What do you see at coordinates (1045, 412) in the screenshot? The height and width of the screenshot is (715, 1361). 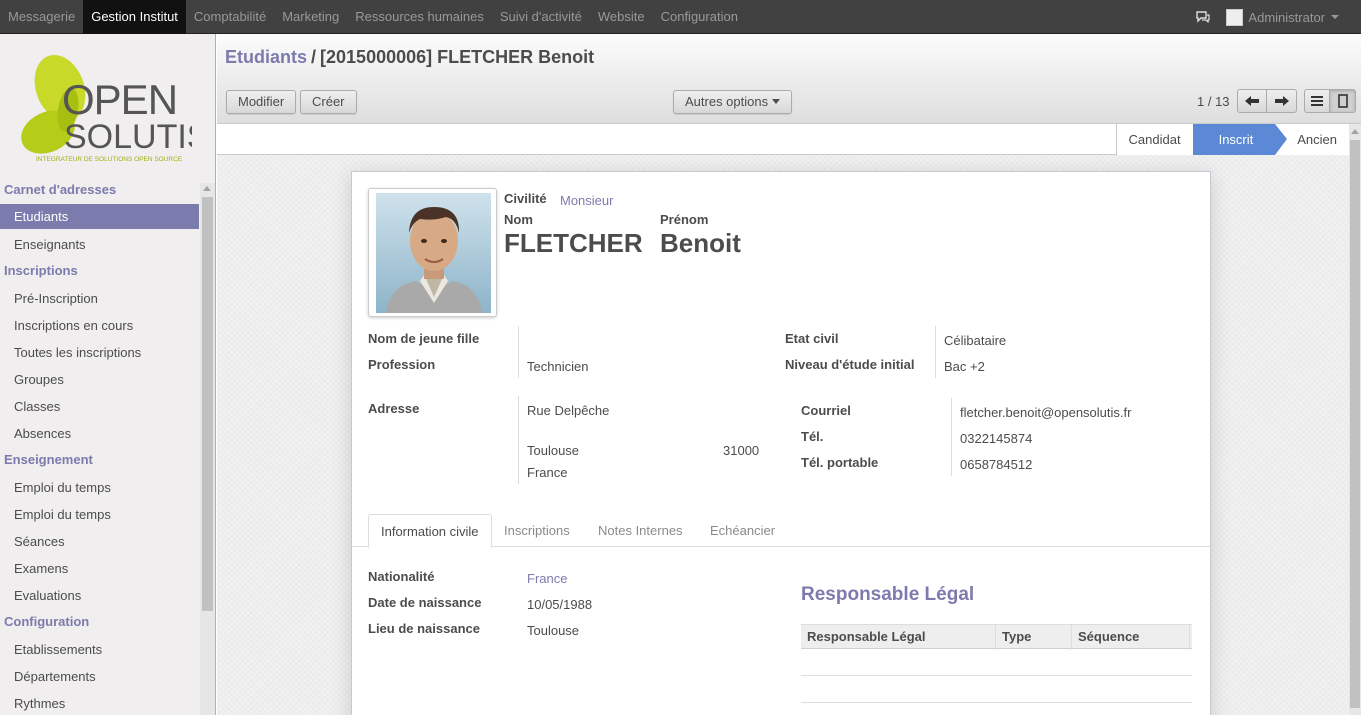 I see `courriel-field: fletcher.benoit@opensolutis.fr` at bounding box center [1045, 412].